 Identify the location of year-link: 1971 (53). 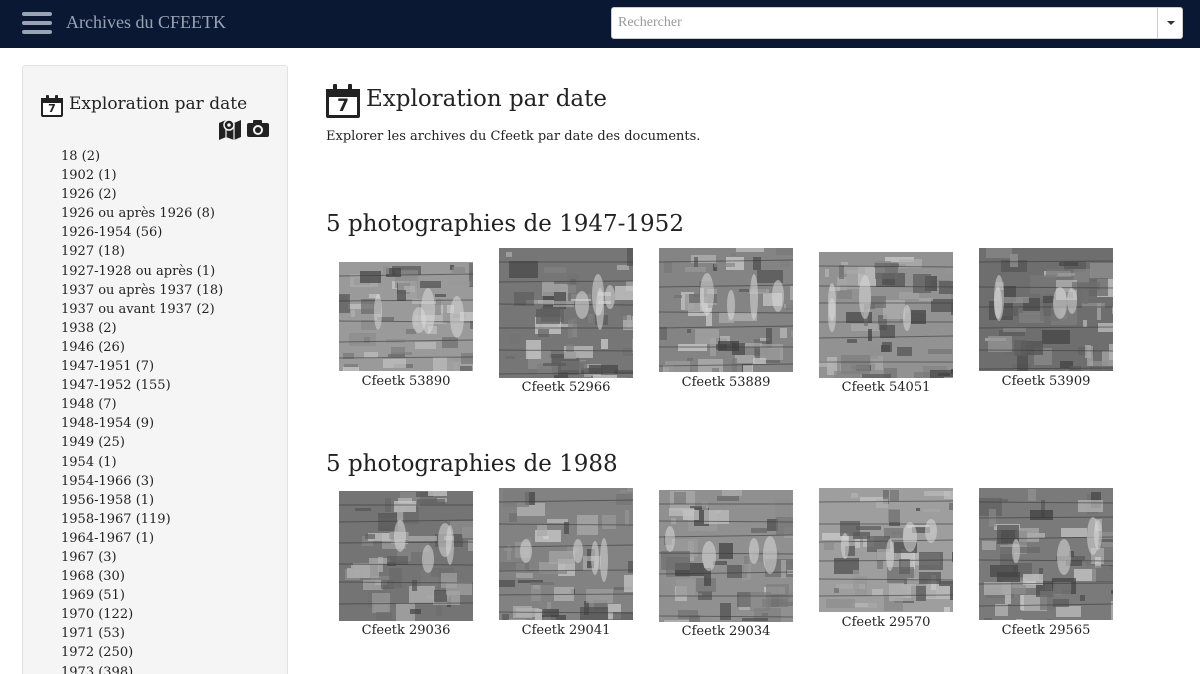
(142, 633).